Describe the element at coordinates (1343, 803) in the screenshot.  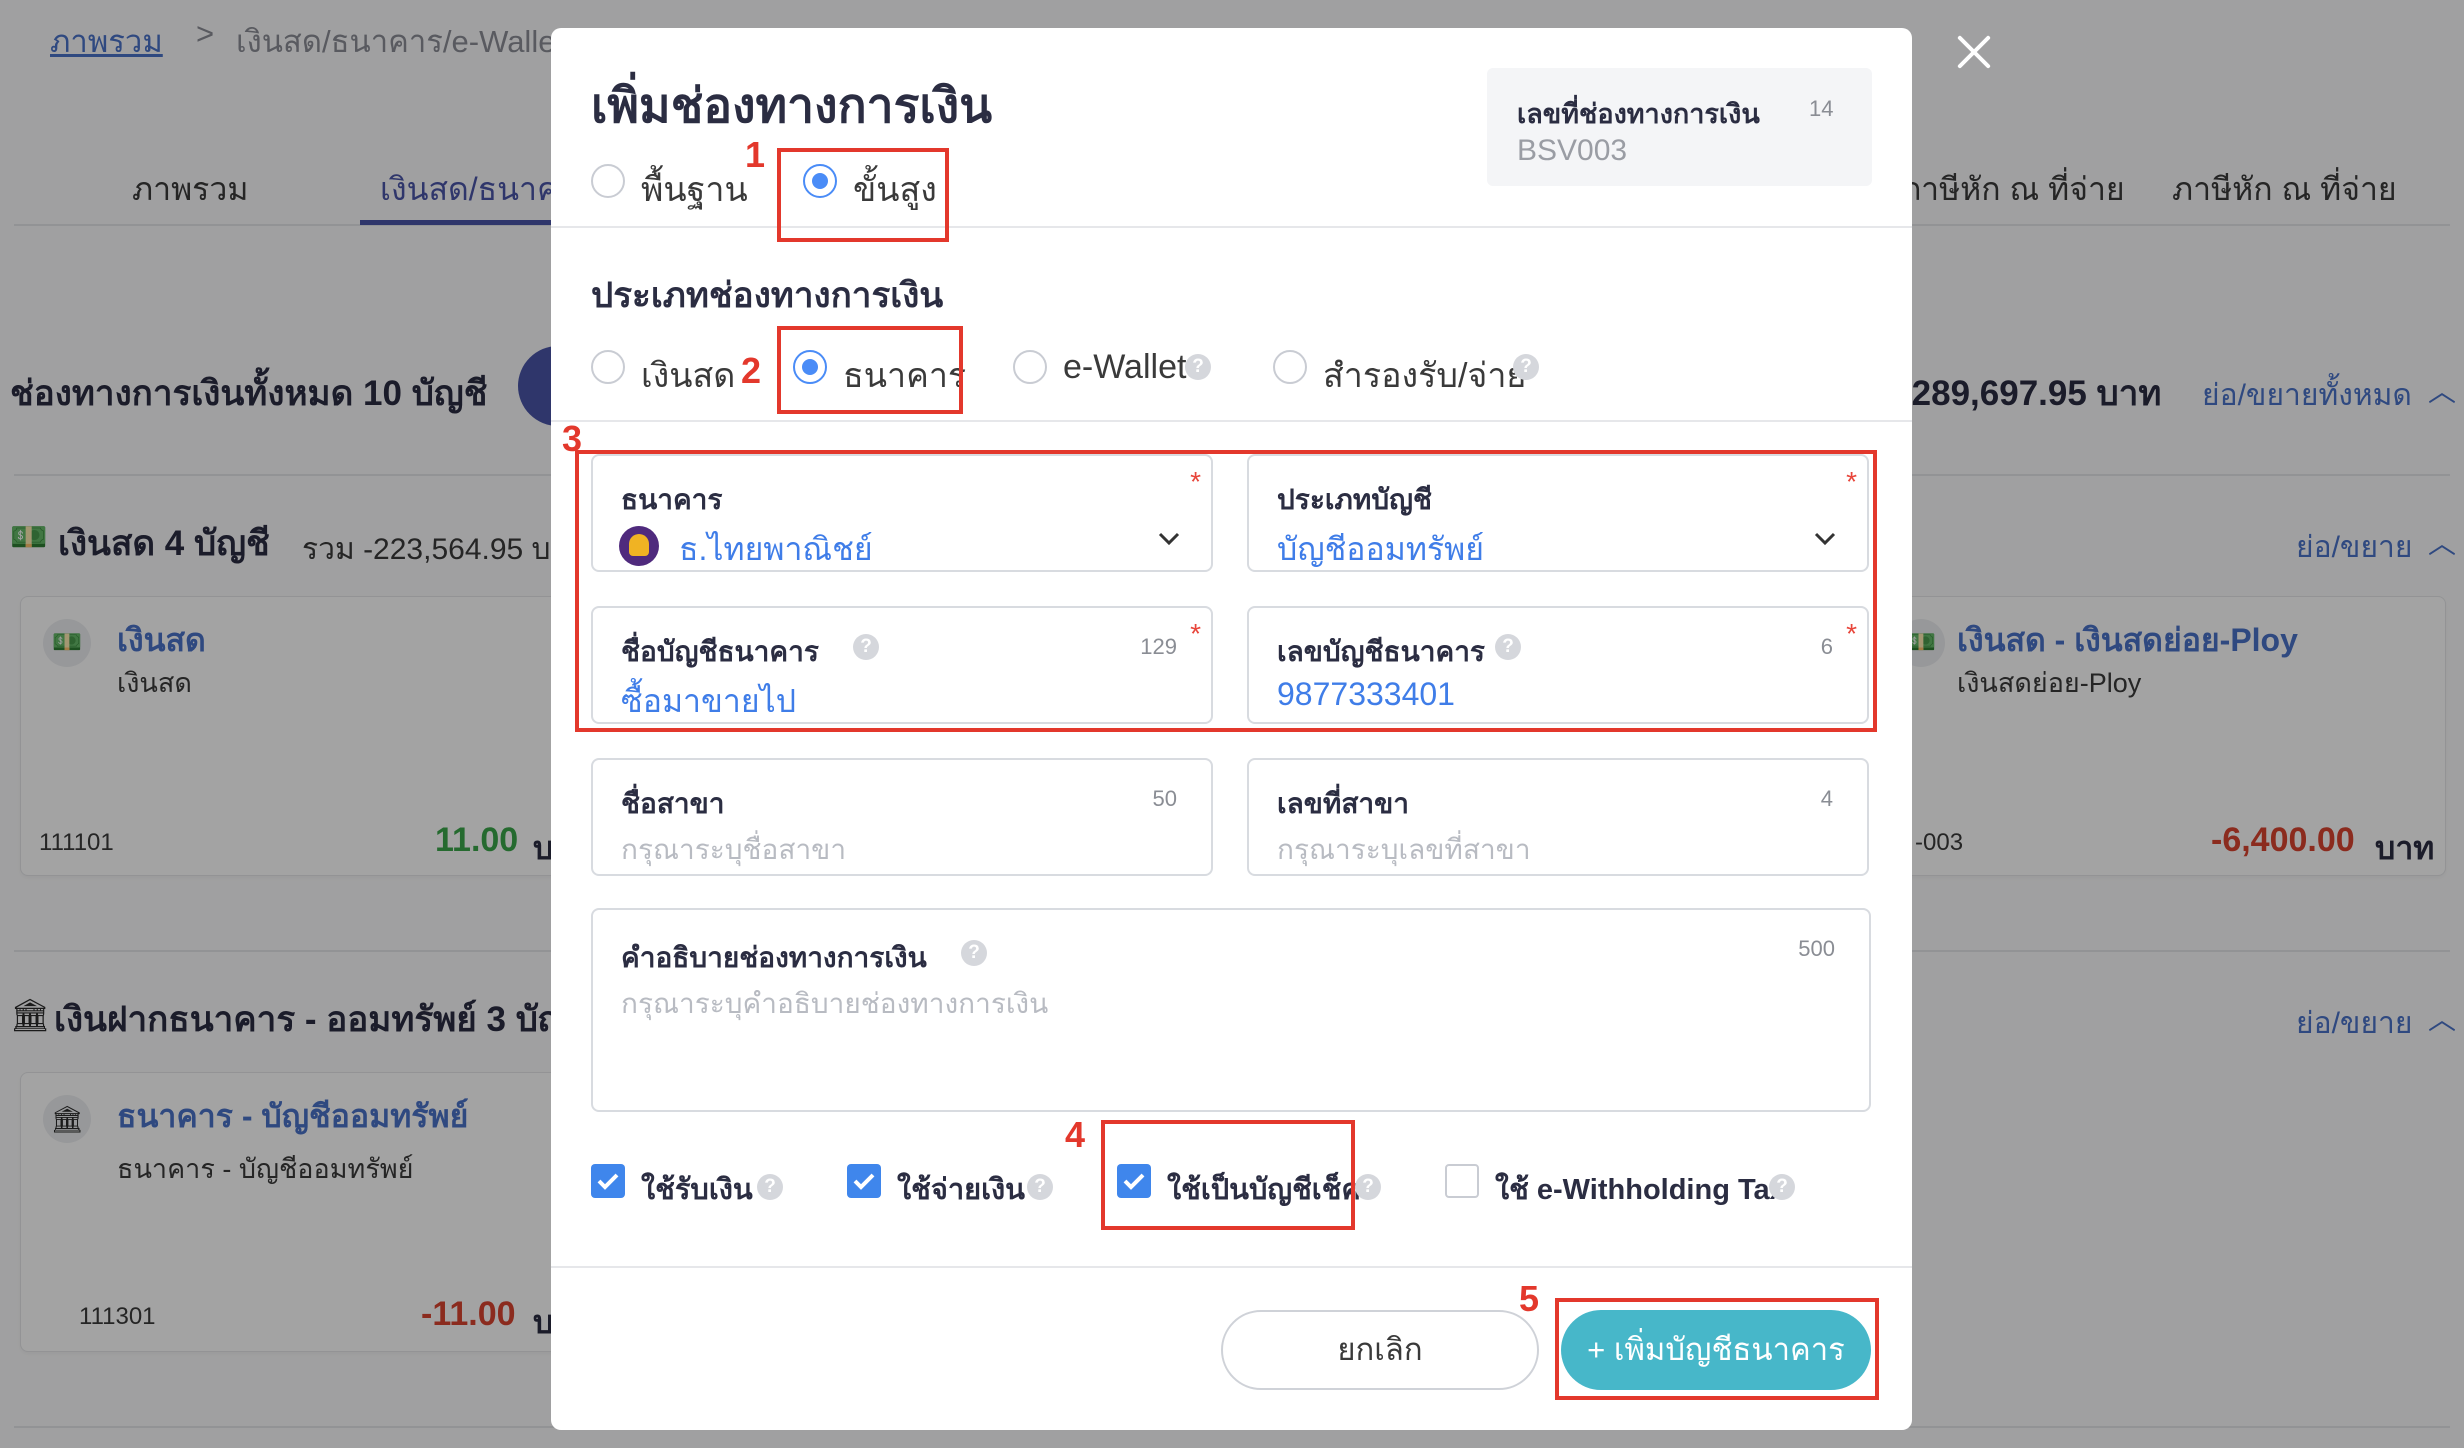
I see `branch-number-label: เลขที่สาขา` at that location.